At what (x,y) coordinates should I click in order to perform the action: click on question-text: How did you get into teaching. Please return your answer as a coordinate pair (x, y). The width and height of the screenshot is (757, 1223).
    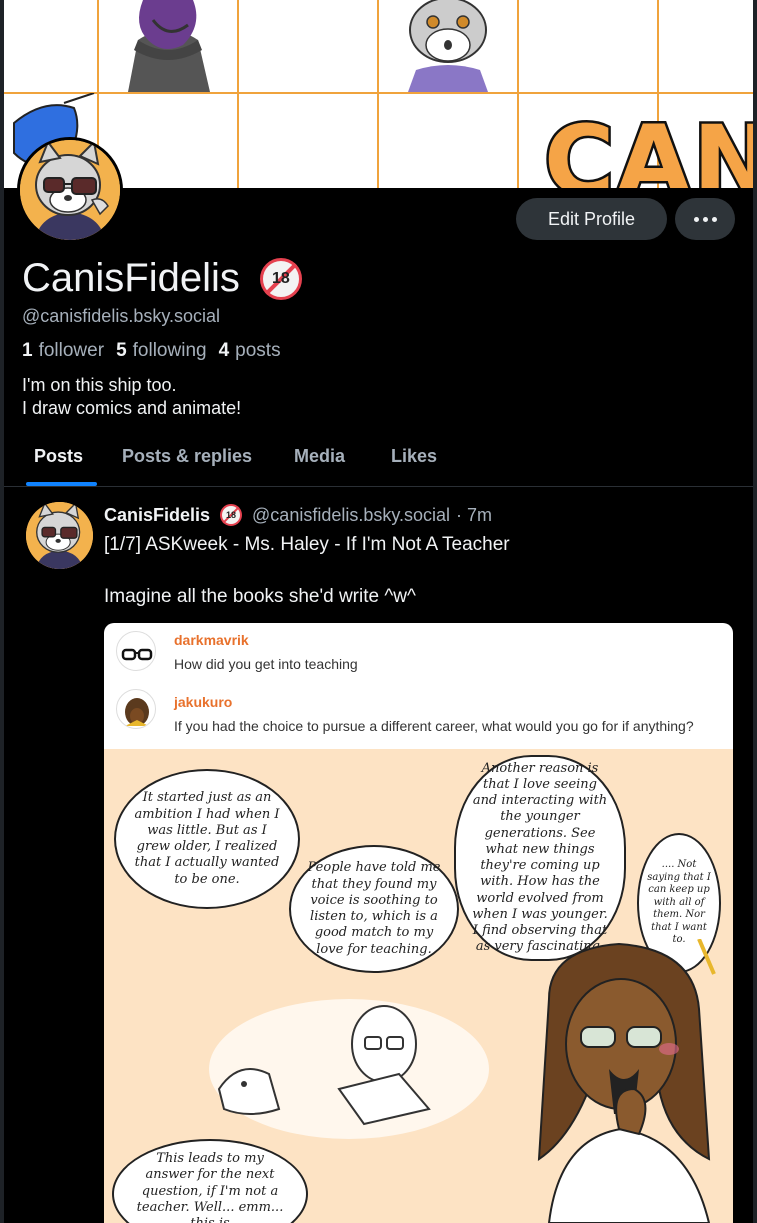
    Looking at the image, I should click on (266, 664).